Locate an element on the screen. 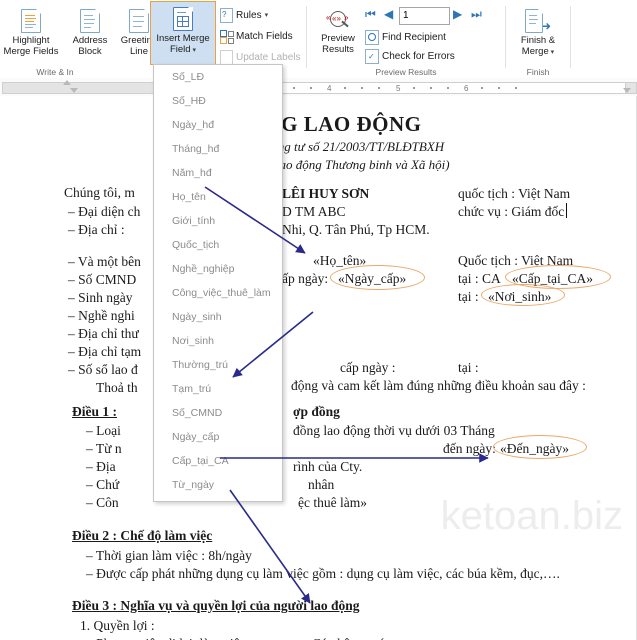 This screenshot has width=637, height=640. preview-results-button: «» « » Preview Results is located at coordinates (338, 34).